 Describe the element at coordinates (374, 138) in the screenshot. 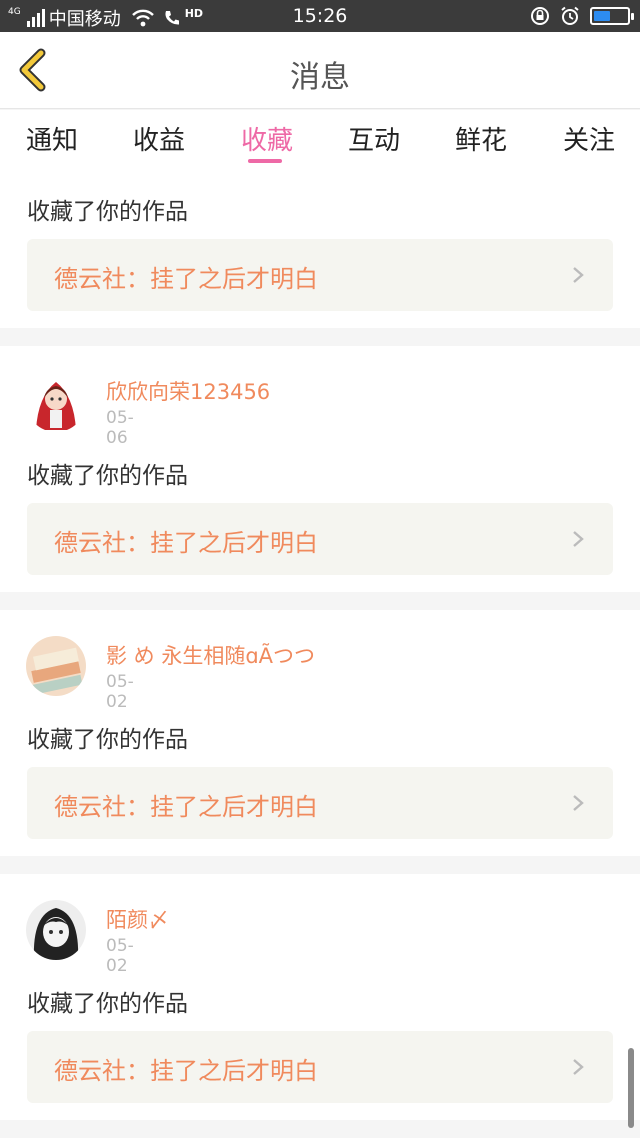

I see `tab-interactions: 互动` at that location.